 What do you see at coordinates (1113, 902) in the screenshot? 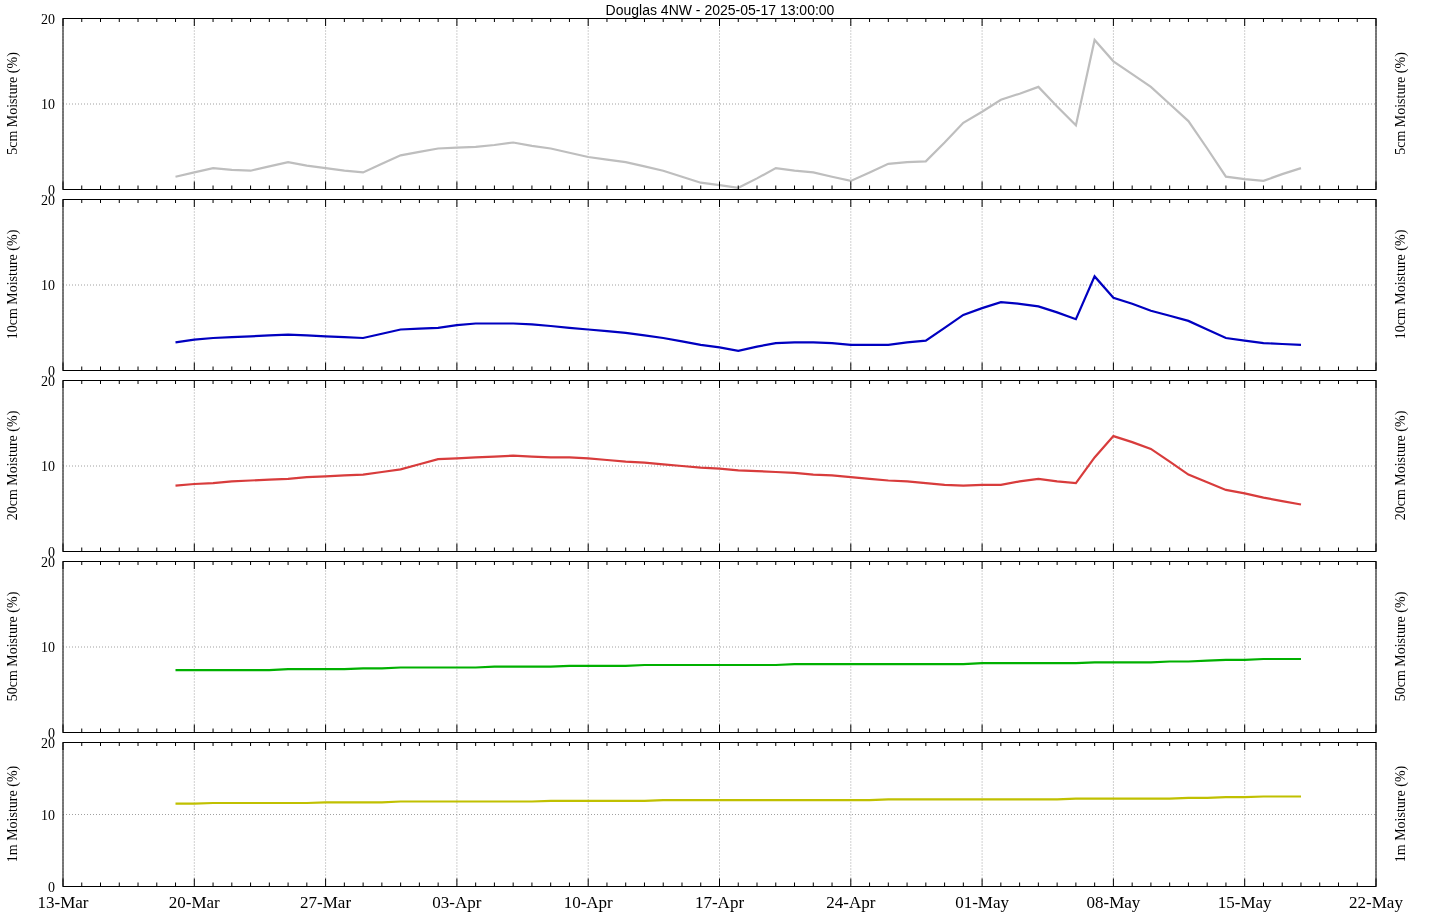
I see `x-tick-label: 08-May` at bounding box center [1113, 902].